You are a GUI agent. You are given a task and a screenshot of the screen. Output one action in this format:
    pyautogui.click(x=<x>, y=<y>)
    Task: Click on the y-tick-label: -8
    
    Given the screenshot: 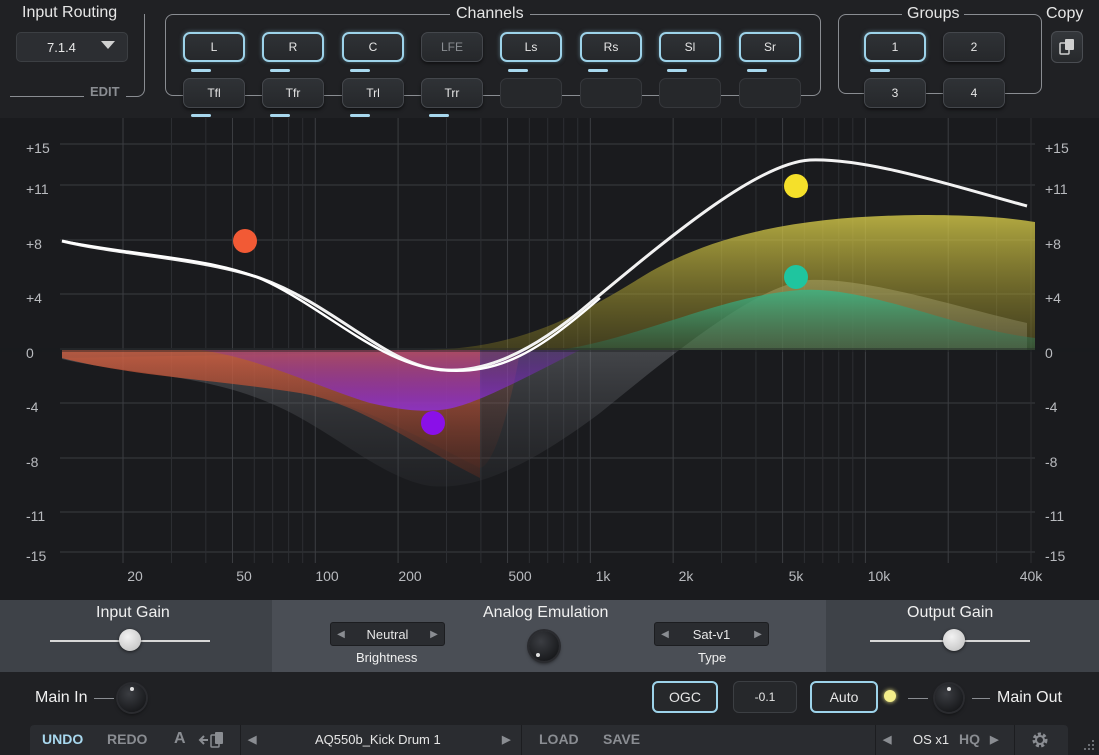 What is the action you would take?
    pyautogui.click(x=32, y=462)
    